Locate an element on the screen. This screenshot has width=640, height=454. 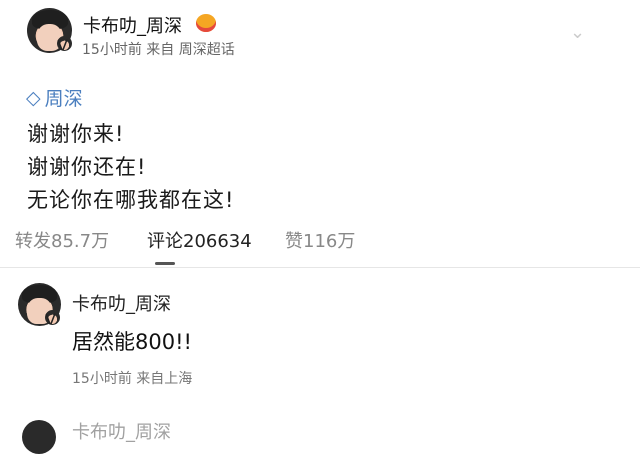
post-line-1: 谢谢你来! is located at coordinates (76, 134).